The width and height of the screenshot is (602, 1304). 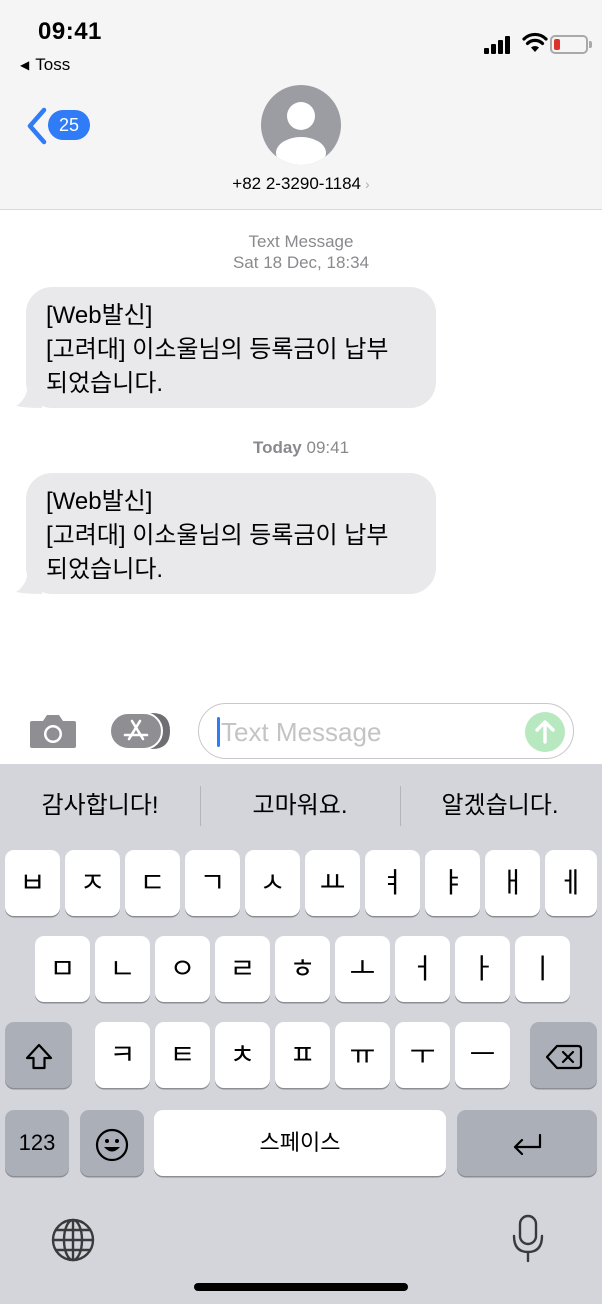 I want to click on key: ㅡ, so click(x=482, y=1055).